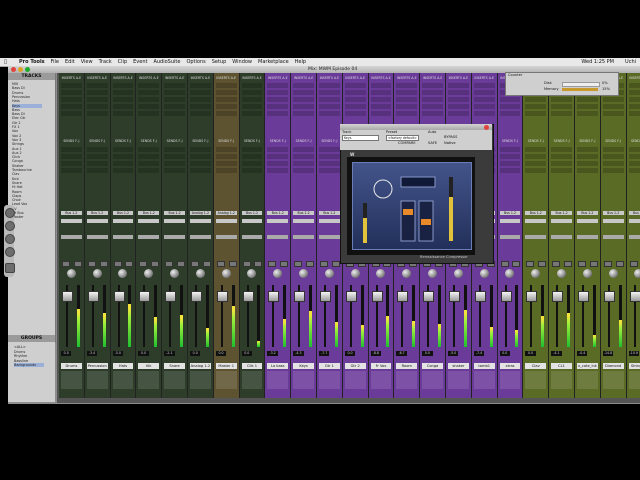  I want to click on track-name-plate: Master 1, so click(226, 366).